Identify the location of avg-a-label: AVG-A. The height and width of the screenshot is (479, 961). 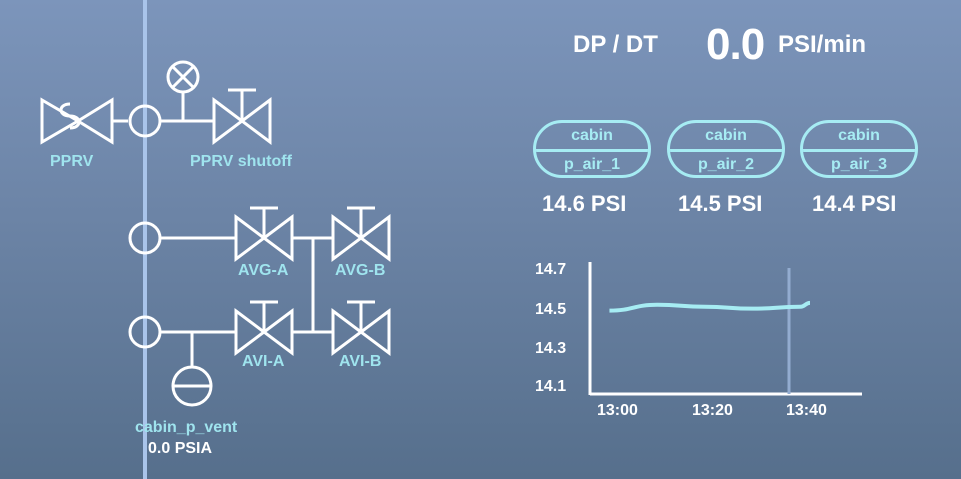
(263, 270).